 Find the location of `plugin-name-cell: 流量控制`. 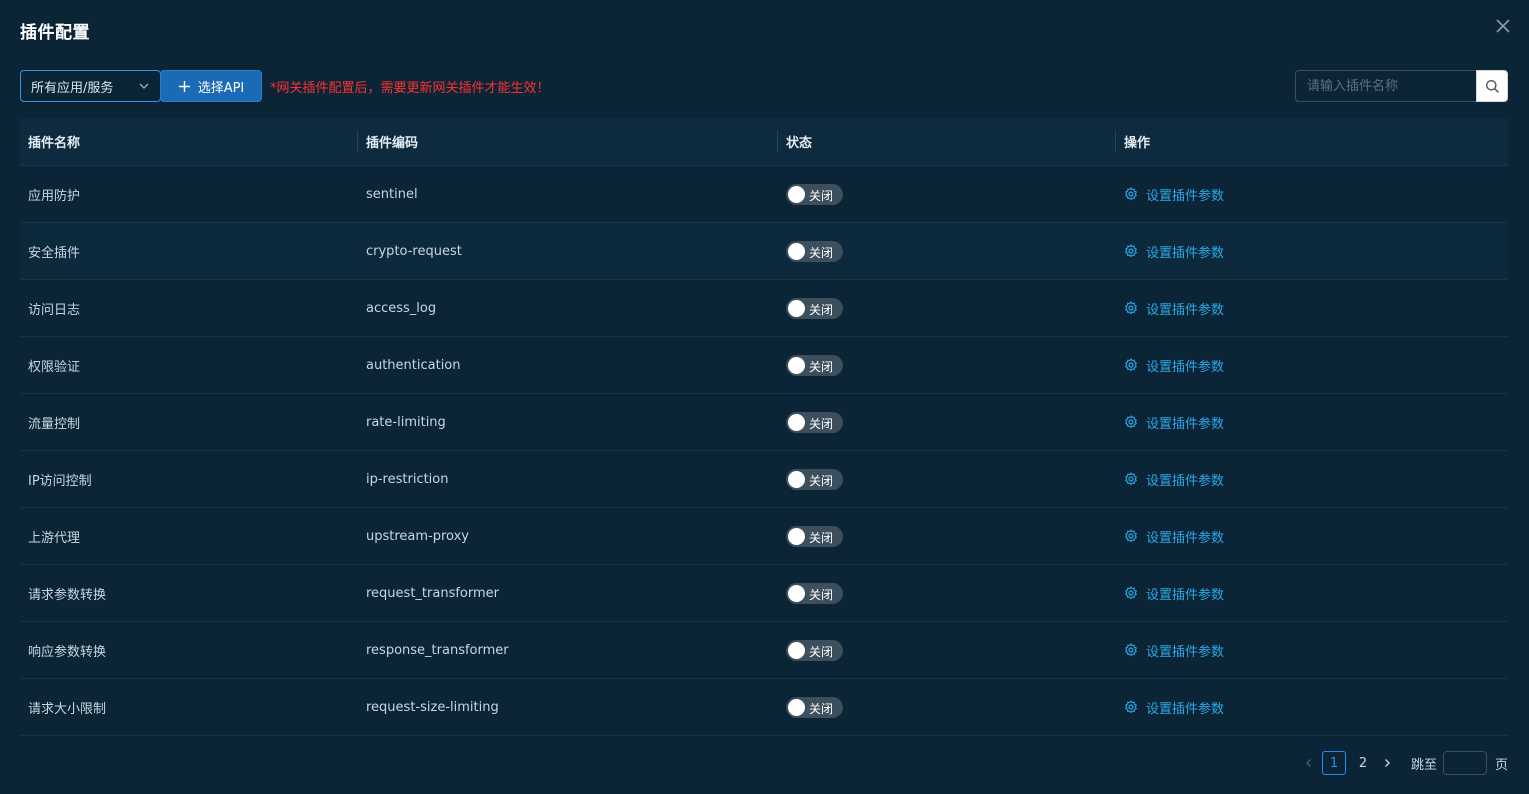

plugin-name-cell: 流量控制 is located at coordinates (54, 424).